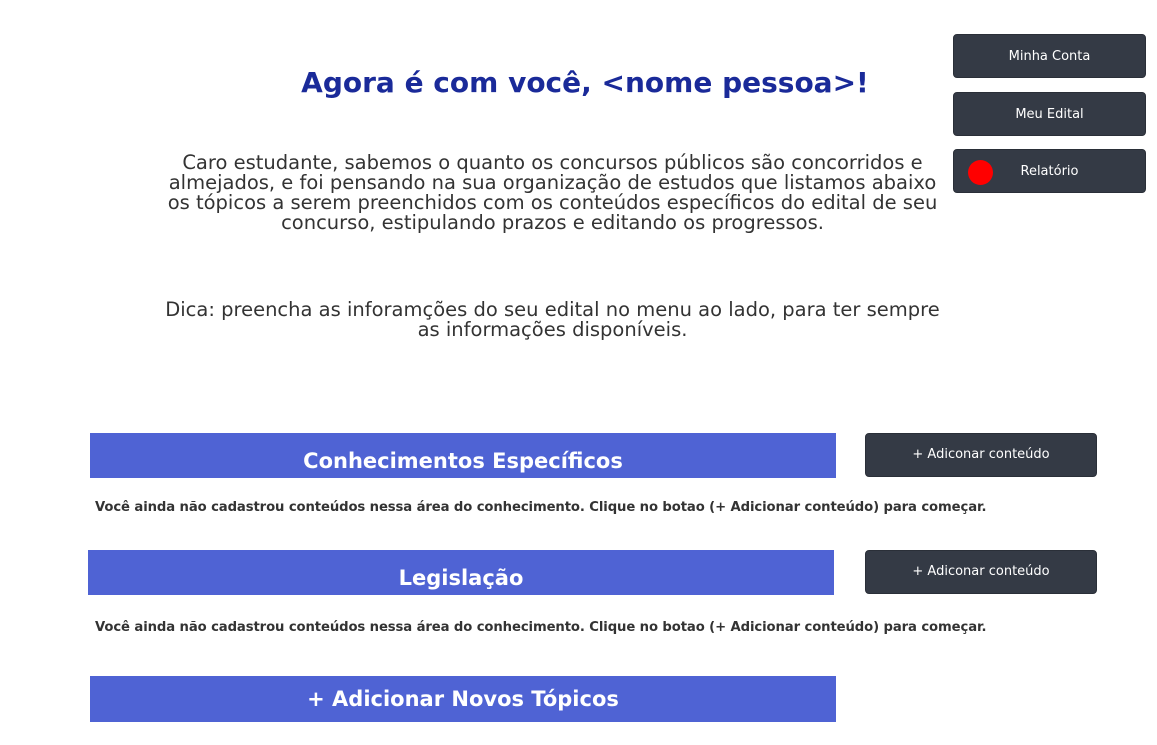 This screenshot has width=1157, height=745. What do you see at coordinates (585, 82) in the screenshot?
I see `page-title: Agora é com você, <nome pessoa>!` at bounding box center [585, 82].